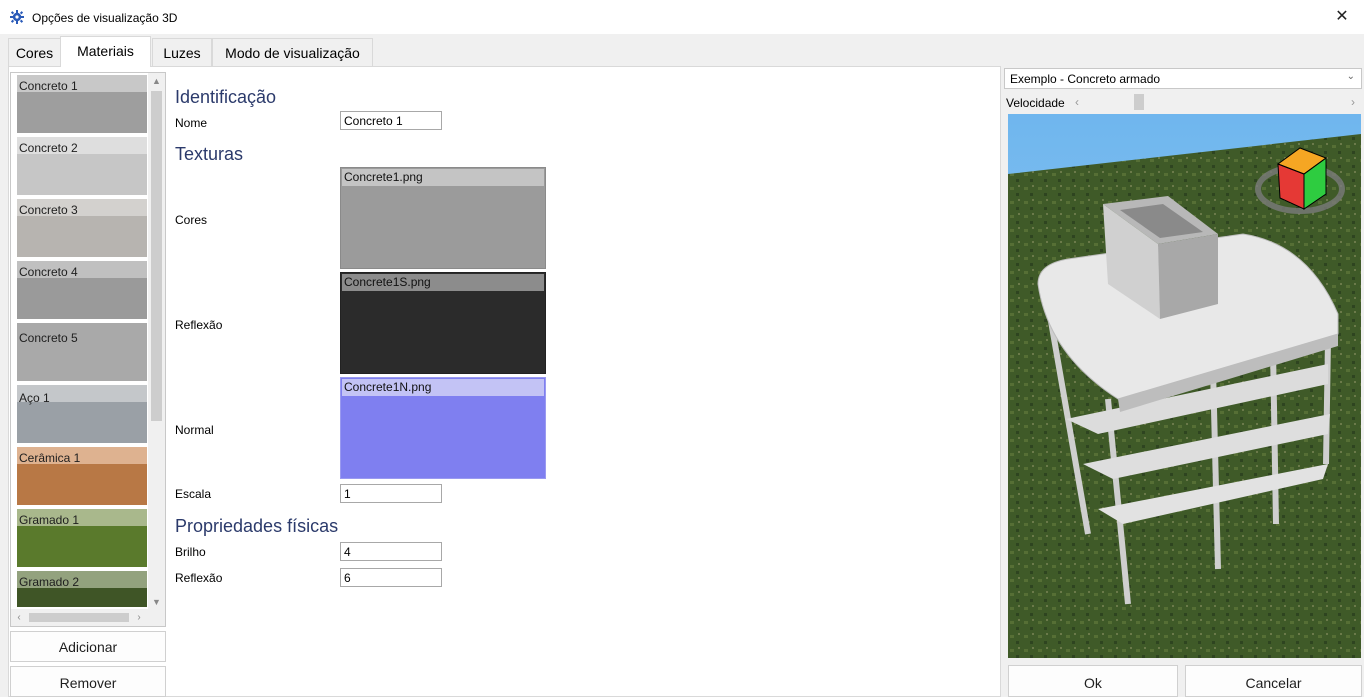  What do you see at coordinates (34, 52) in the screenshot?
I see `tab-cores: Cores` at bounding box center [34, 52].